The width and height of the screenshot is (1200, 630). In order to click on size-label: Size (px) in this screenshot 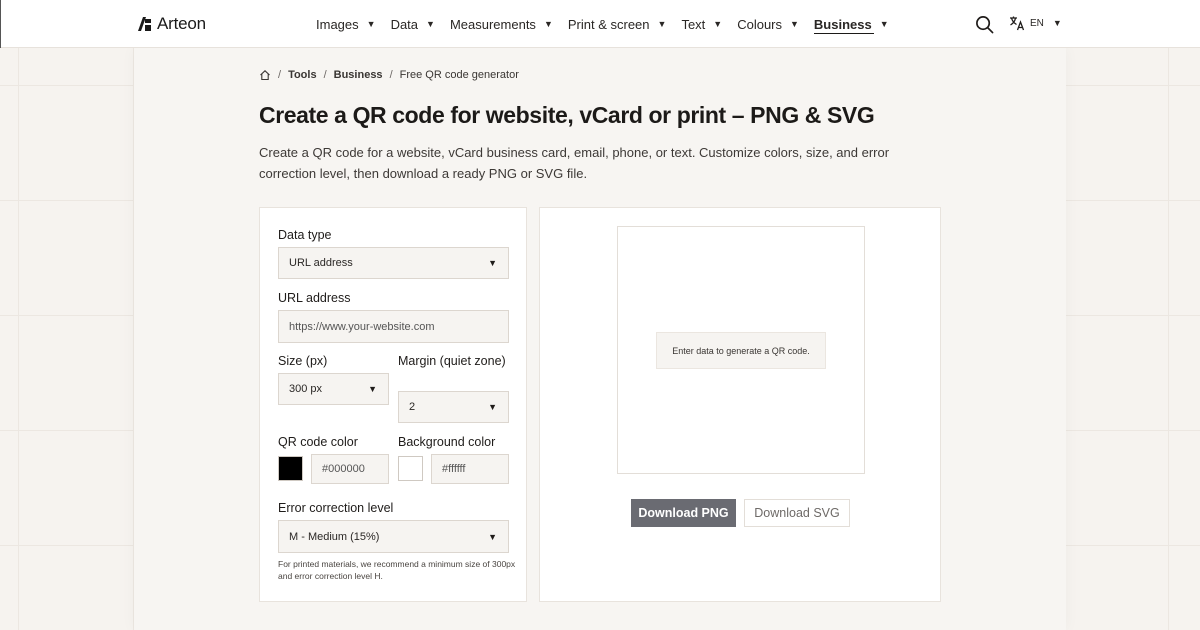, I will do `click(303, 361)`.